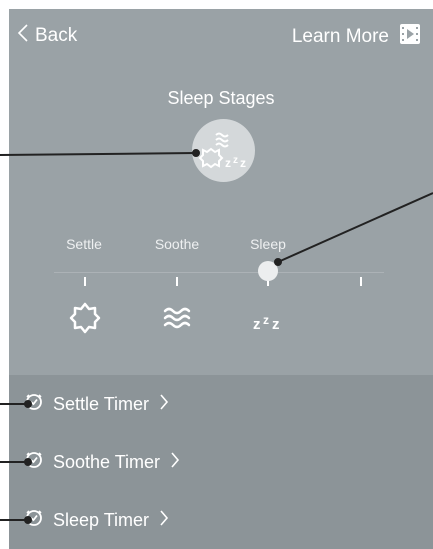  Describe the element at coordinates (278, 262) in the screenshot. I see `callout-dot-slider` at that location.